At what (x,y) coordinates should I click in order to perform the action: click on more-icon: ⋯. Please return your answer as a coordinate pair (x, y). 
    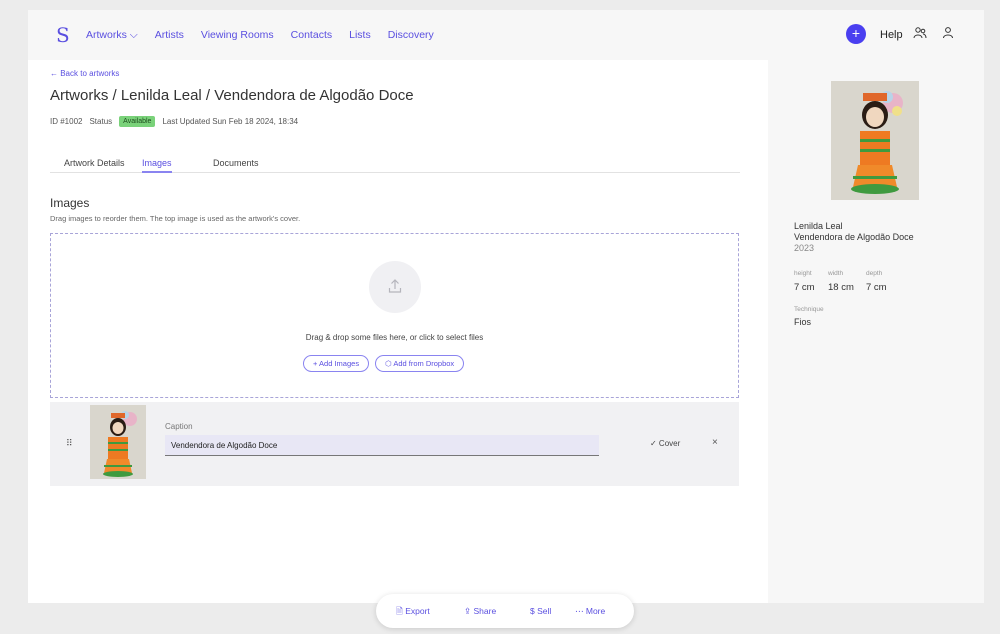
    Looking at the image, I should click on (579, 611).